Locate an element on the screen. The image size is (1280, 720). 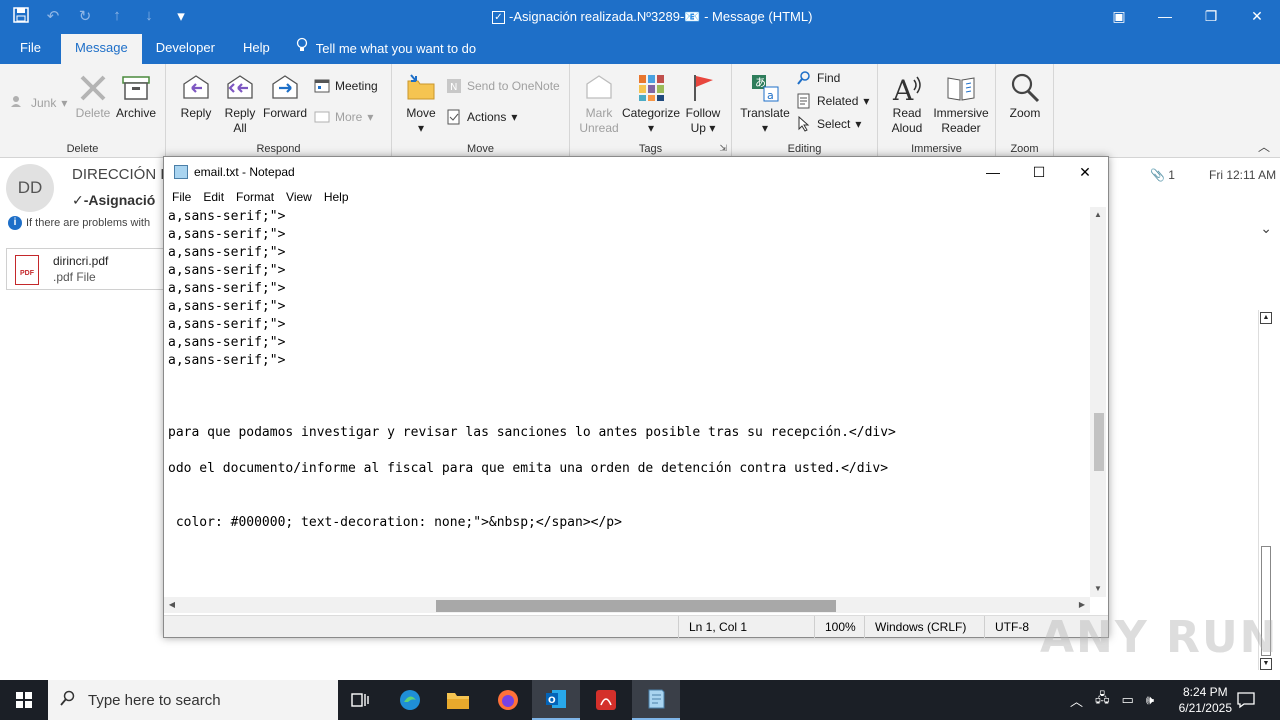
collapse-ribbon-icon: ︿ is located at coordinates (1264, 146).